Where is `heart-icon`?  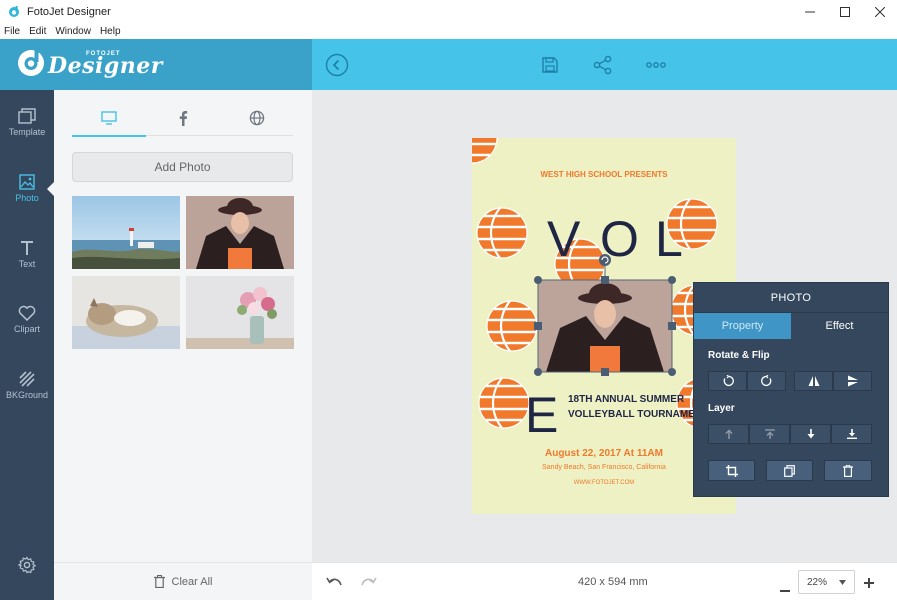 heart-icon is located at coordinates (27, 313).